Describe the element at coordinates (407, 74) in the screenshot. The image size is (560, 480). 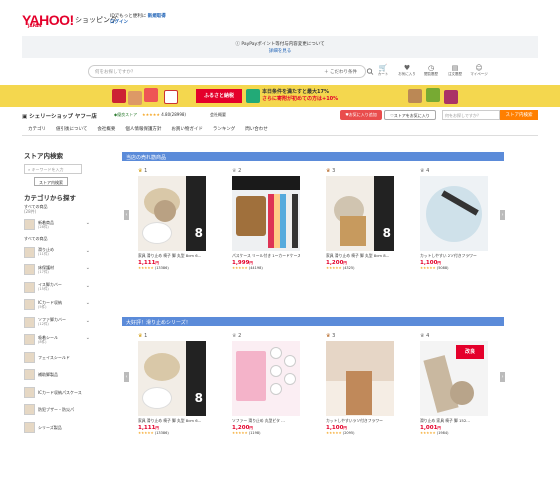
I see `favorites-label: お気に入り` at that location.